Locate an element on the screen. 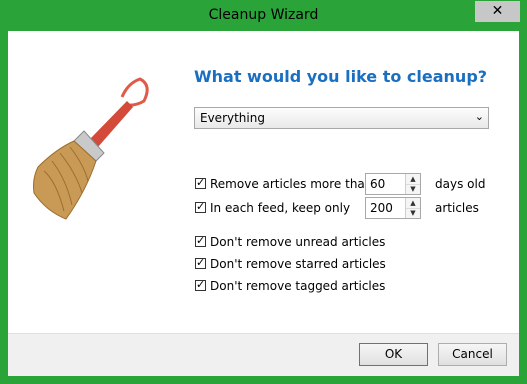  page-heading: What would you like to cleanup? is located at coordinates (341, 76).